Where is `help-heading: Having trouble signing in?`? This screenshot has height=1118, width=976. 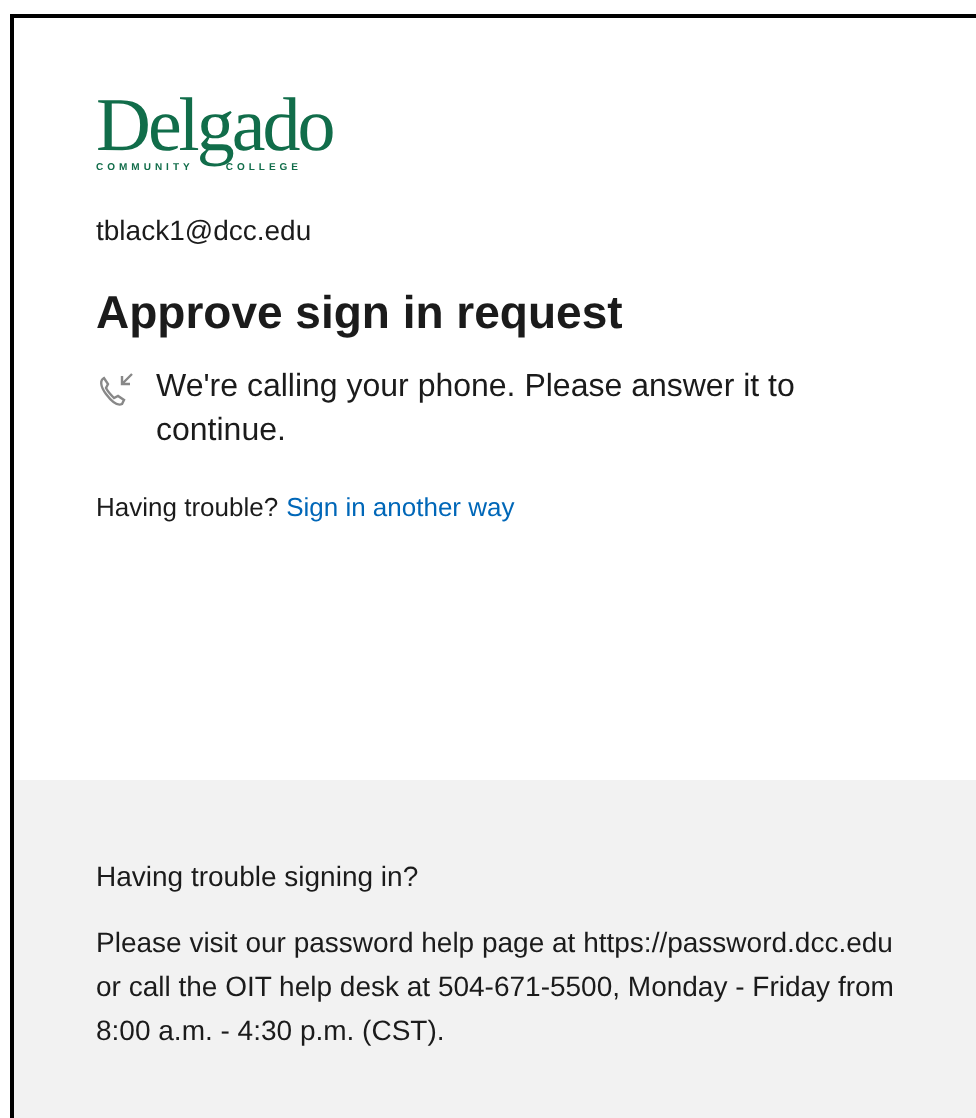
help-heading: Having trouble signing in? is located at coordinates (258, 877).